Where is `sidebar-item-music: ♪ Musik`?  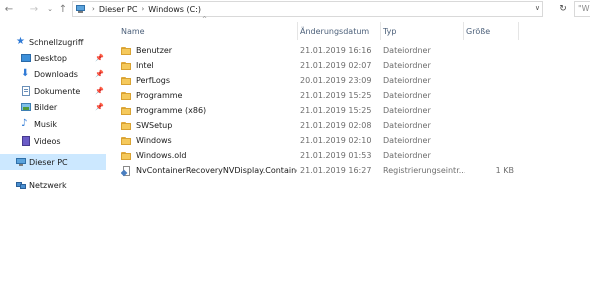
sidebar-item-music: ♪ Musik is located at coordinates (53, 124).